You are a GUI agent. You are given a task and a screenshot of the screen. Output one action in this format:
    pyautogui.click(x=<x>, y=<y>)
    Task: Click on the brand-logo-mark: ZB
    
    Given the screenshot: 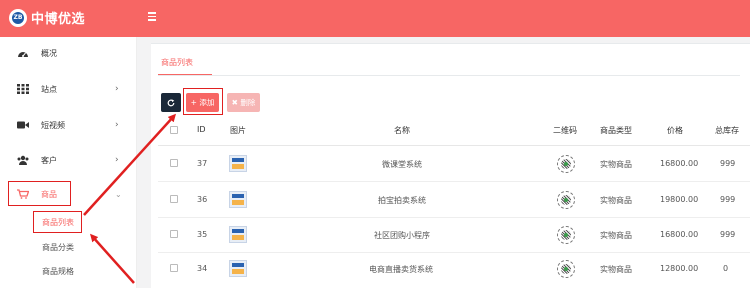 What is the action you would take?
    pyautogui.click(x=18, y=17)
    